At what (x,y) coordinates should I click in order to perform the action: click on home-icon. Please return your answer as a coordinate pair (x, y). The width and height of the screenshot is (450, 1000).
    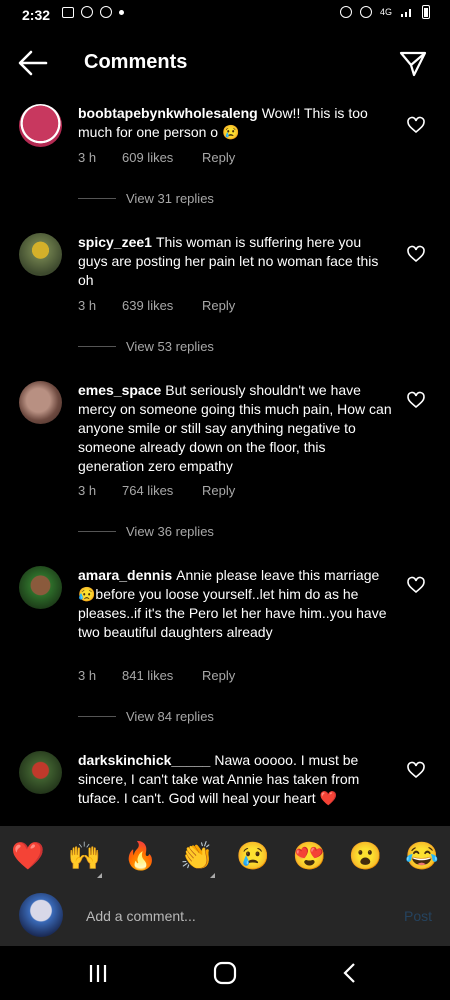
    Looking at the image, I should click on (225, 973).